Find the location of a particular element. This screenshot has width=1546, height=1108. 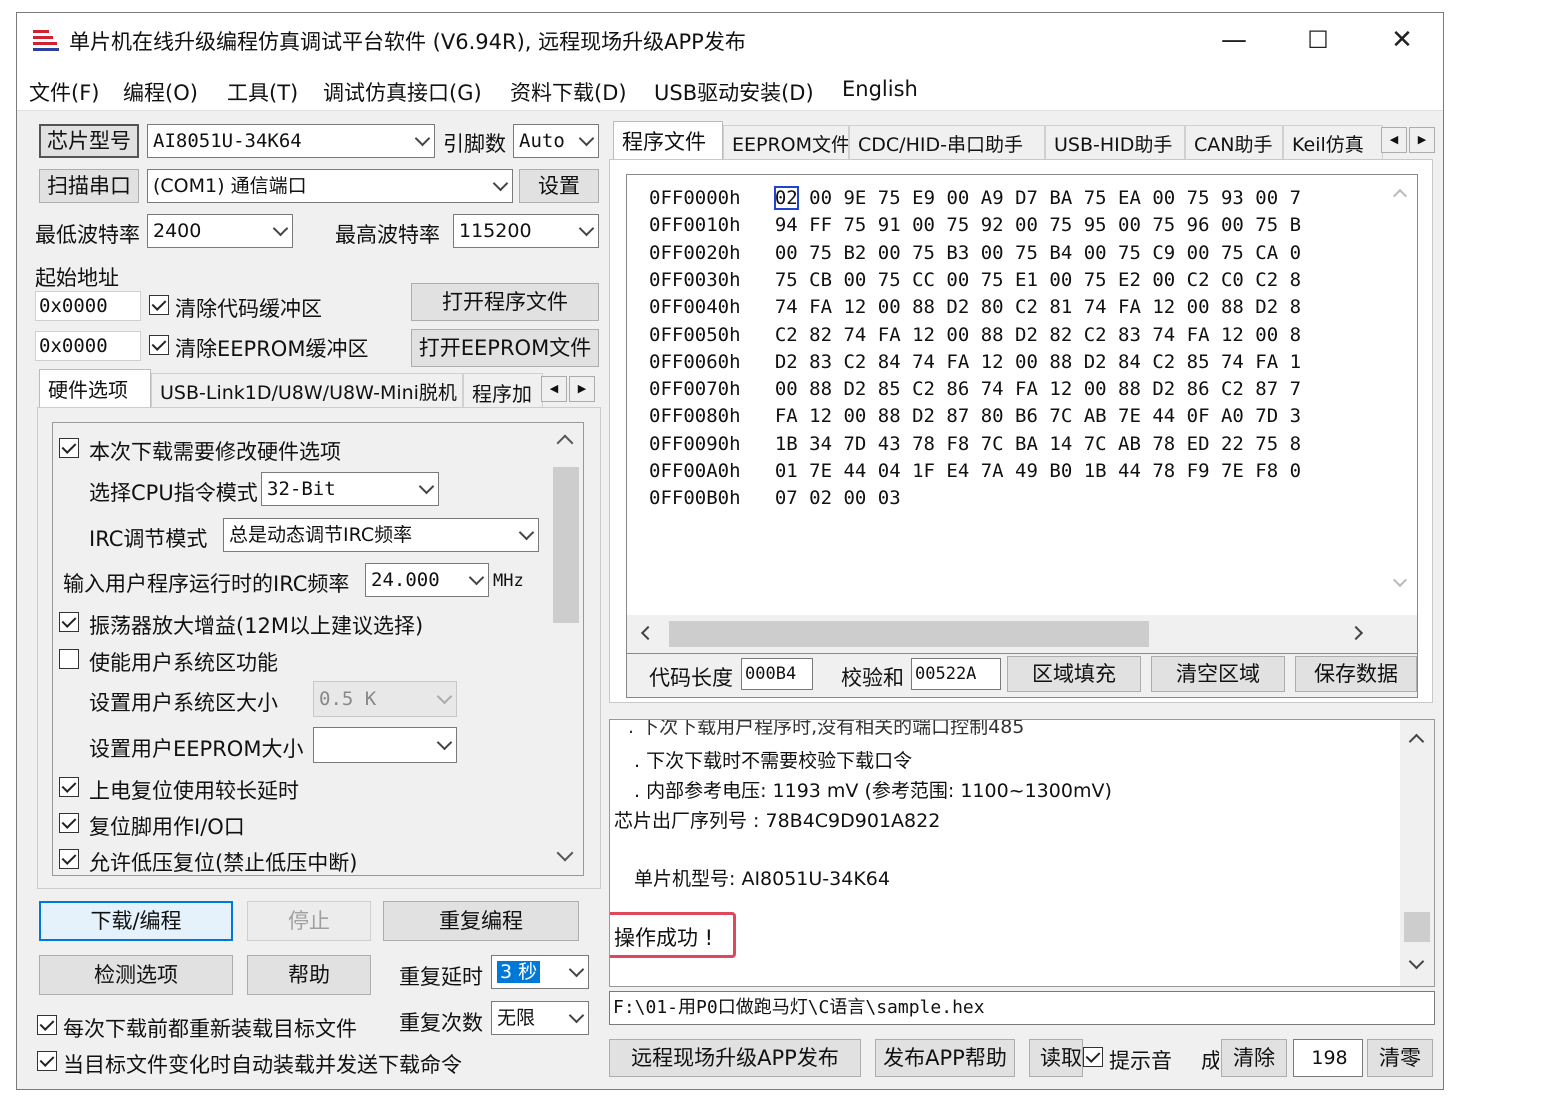

menu-debug: 调试仿真接口(G) is located at coordinates (402, 92).